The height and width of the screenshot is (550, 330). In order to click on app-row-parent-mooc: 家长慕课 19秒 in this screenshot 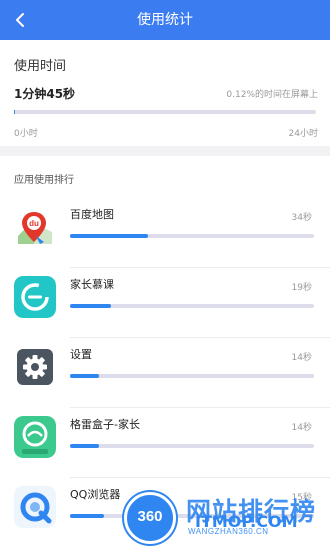, I will do `click(165, 303)`.